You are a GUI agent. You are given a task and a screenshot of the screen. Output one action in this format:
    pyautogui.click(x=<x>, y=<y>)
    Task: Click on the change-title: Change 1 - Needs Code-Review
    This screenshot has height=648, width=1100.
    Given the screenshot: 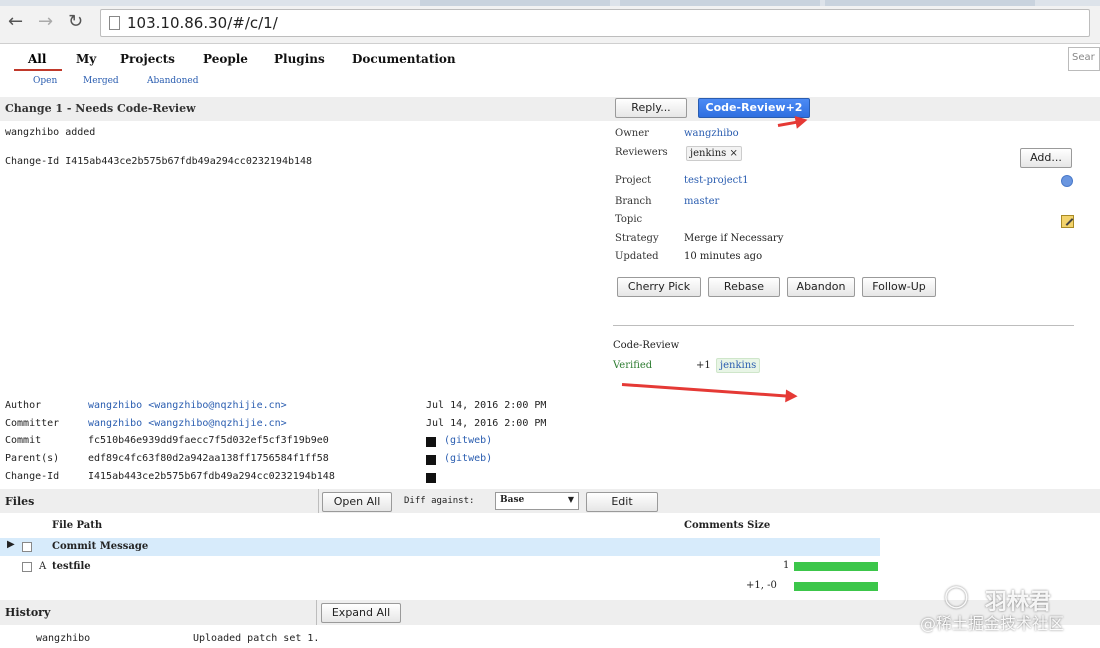 What is the action you would take?
    pyautogui.click(x=100, y=108)
    